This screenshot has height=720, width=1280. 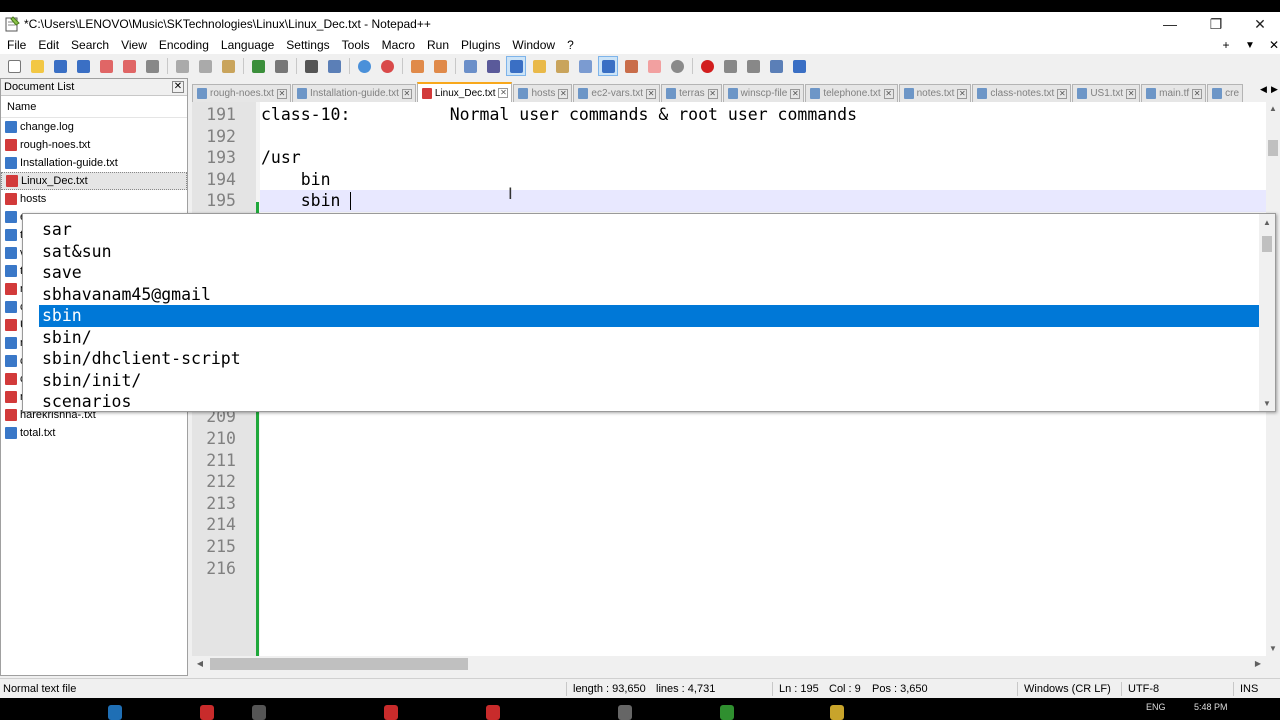 I want to click on close-window-button: ✕, so click(x=1259, y=24).